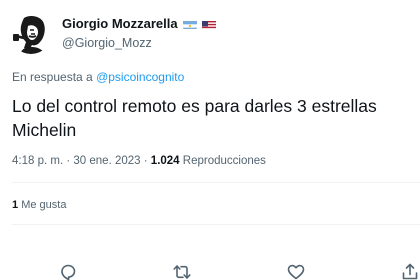 This screenshot has height=280, width=420. I want to click on like-icon, so click(296, 271).